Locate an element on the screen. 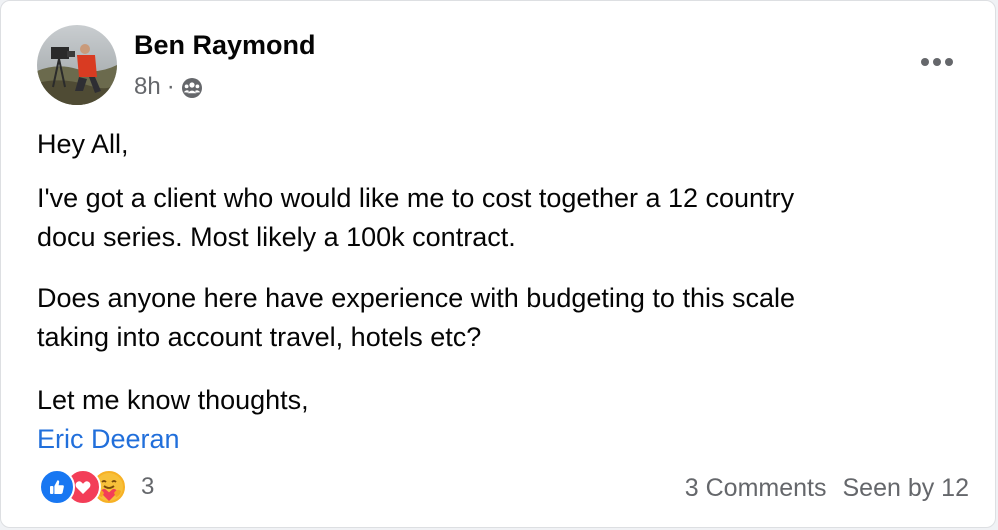  reactions-summary: 3 is located at coordinates (96, 487).